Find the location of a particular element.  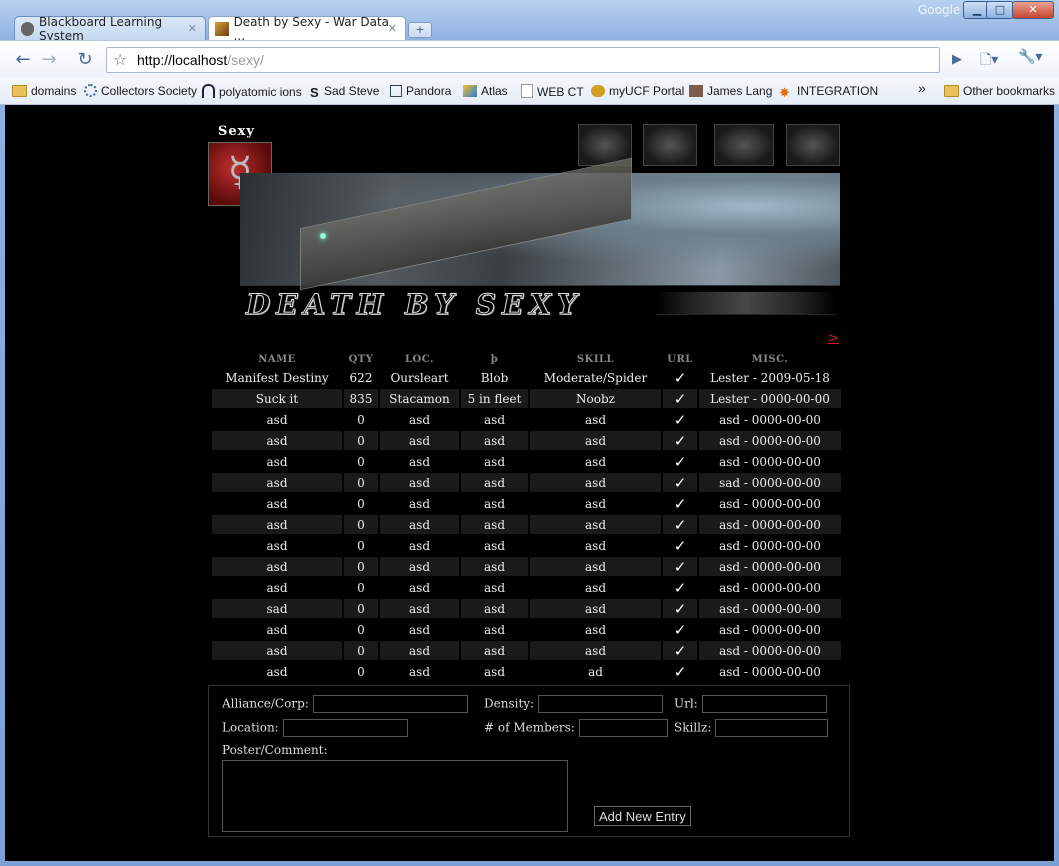

bookmark-sad-steve: S Sad Steve is located at coordinates (344, 92).